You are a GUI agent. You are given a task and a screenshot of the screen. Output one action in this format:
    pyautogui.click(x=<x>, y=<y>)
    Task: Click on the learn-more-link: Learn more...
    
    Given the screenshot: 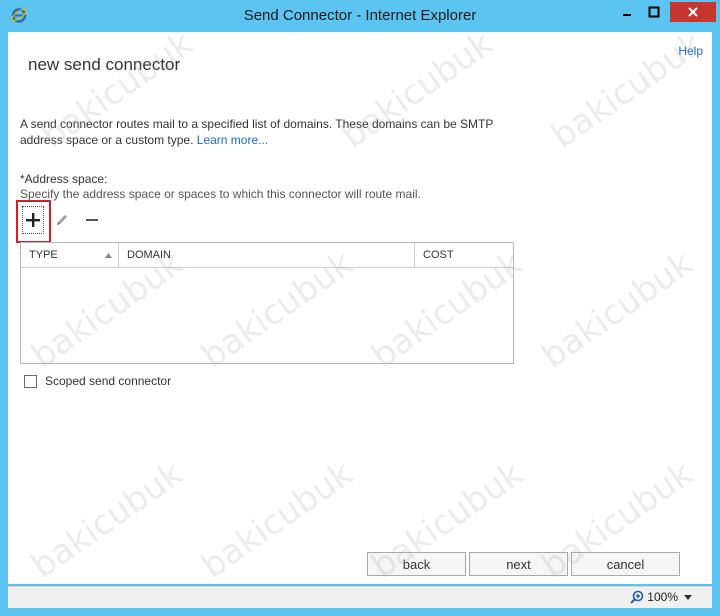 What is the action you would take?
    pyautogui.click(x=232, y=140)
    